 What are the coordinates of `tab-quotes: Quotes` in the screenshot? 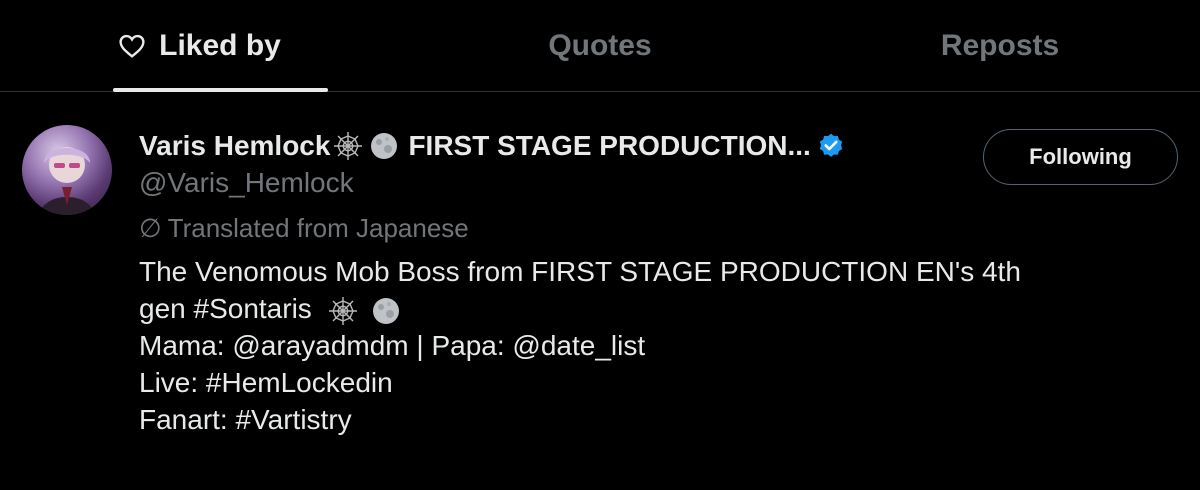 It's located at (600, 45).